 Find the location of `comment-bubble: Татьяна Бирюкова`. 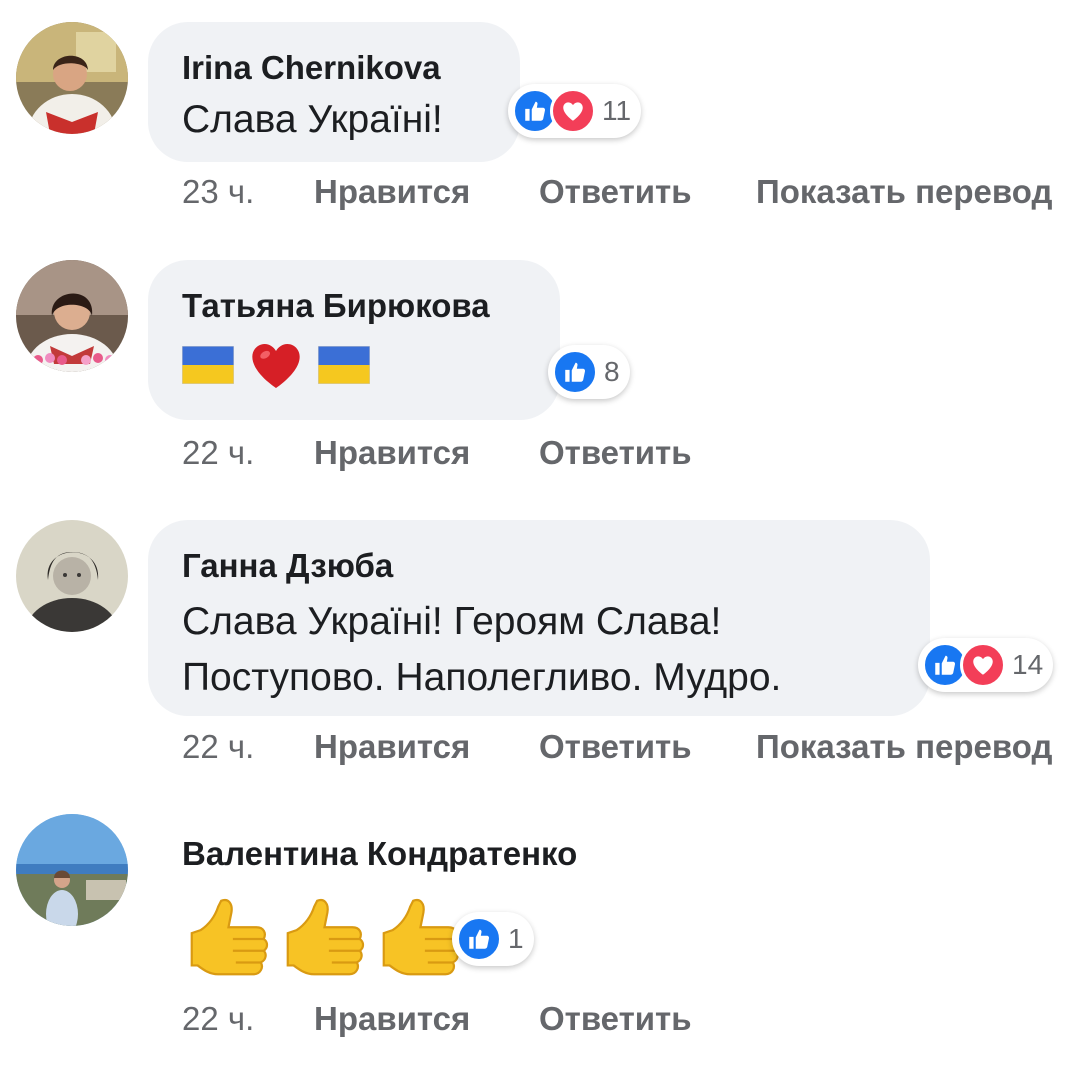

comment-bubble: Татьяна Бирюкова is located at coordinates (354, 340).